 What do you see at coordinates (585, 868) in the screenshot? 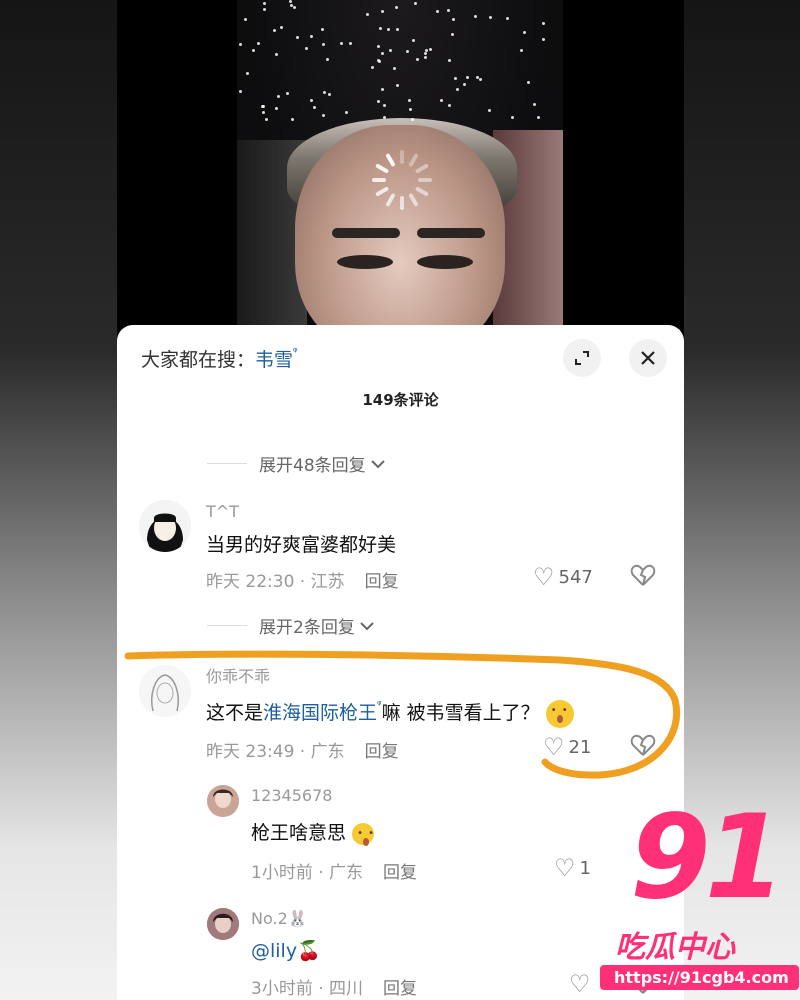
I see `like-count: 1` at bounding box center [585, 868].